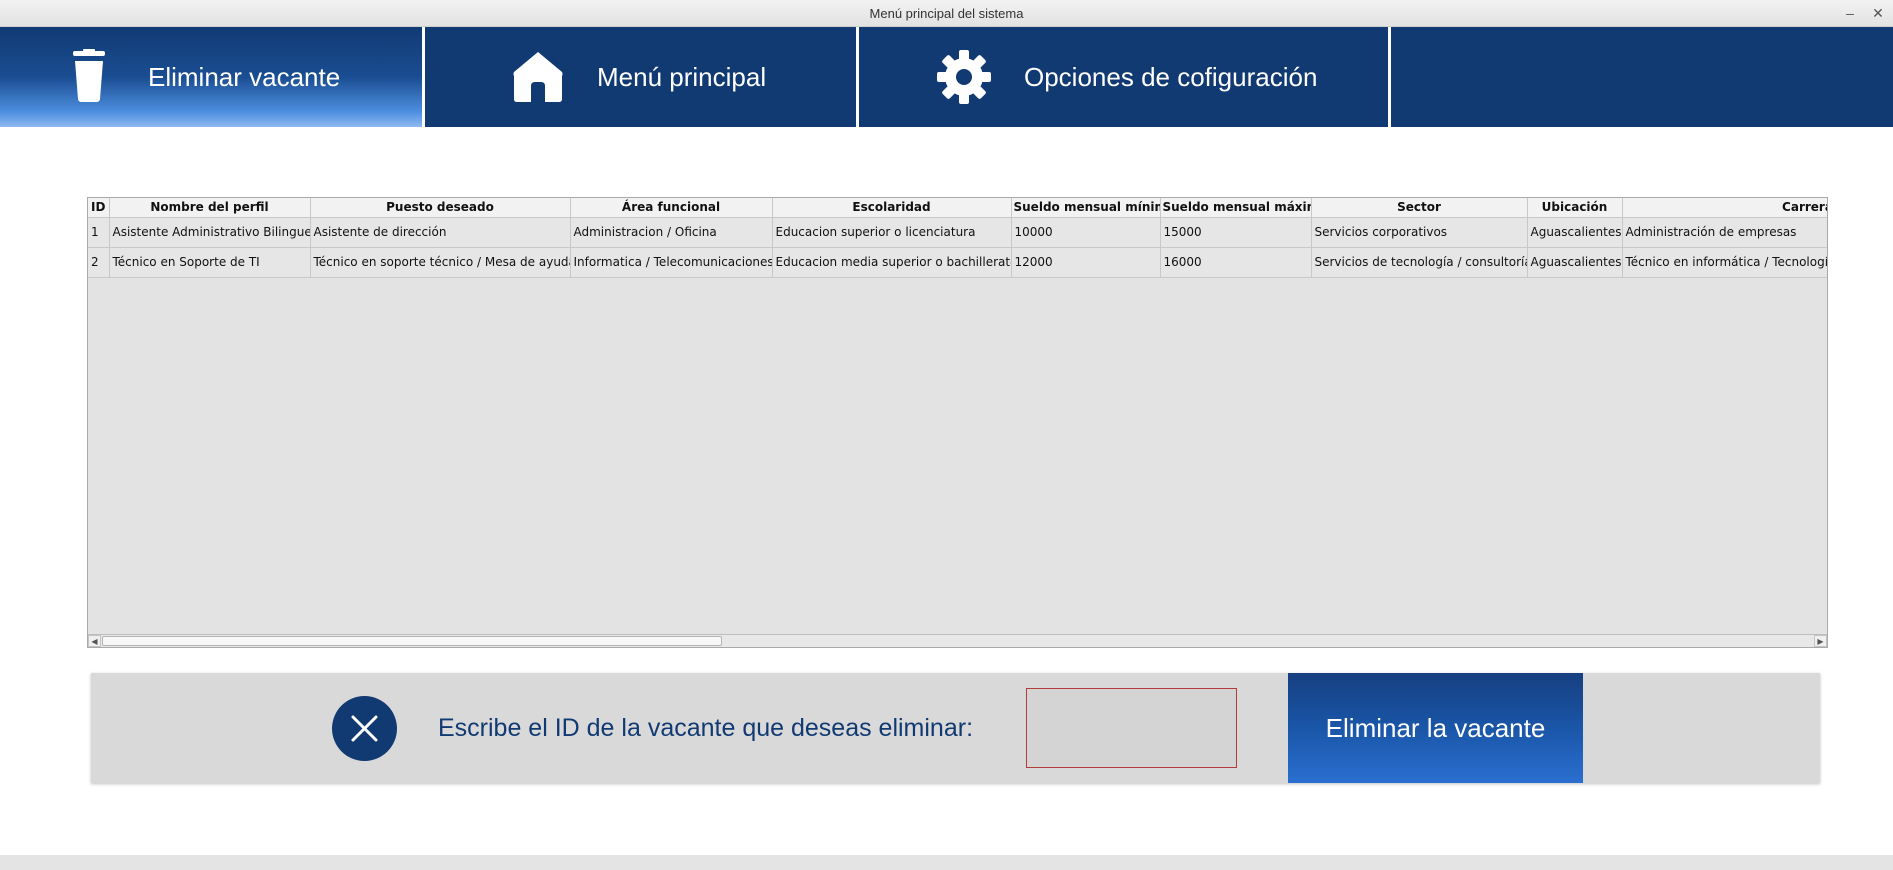  I want to click on close-circle-icon, so click(364, 728).